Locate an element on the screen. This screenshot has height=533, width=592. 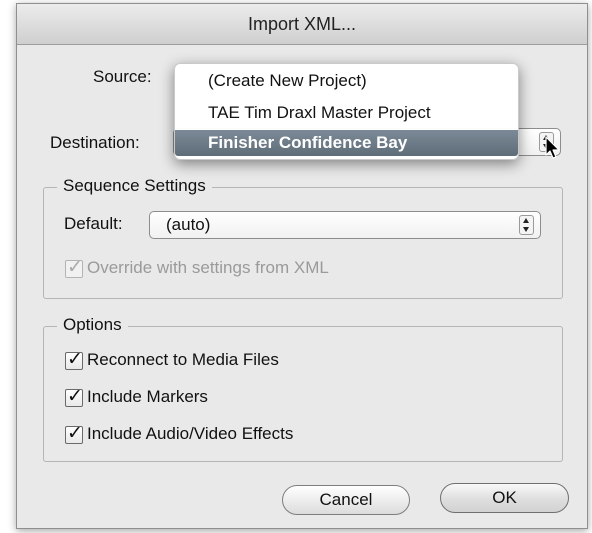
default-label: Default: is located at coordinates (93, 223).